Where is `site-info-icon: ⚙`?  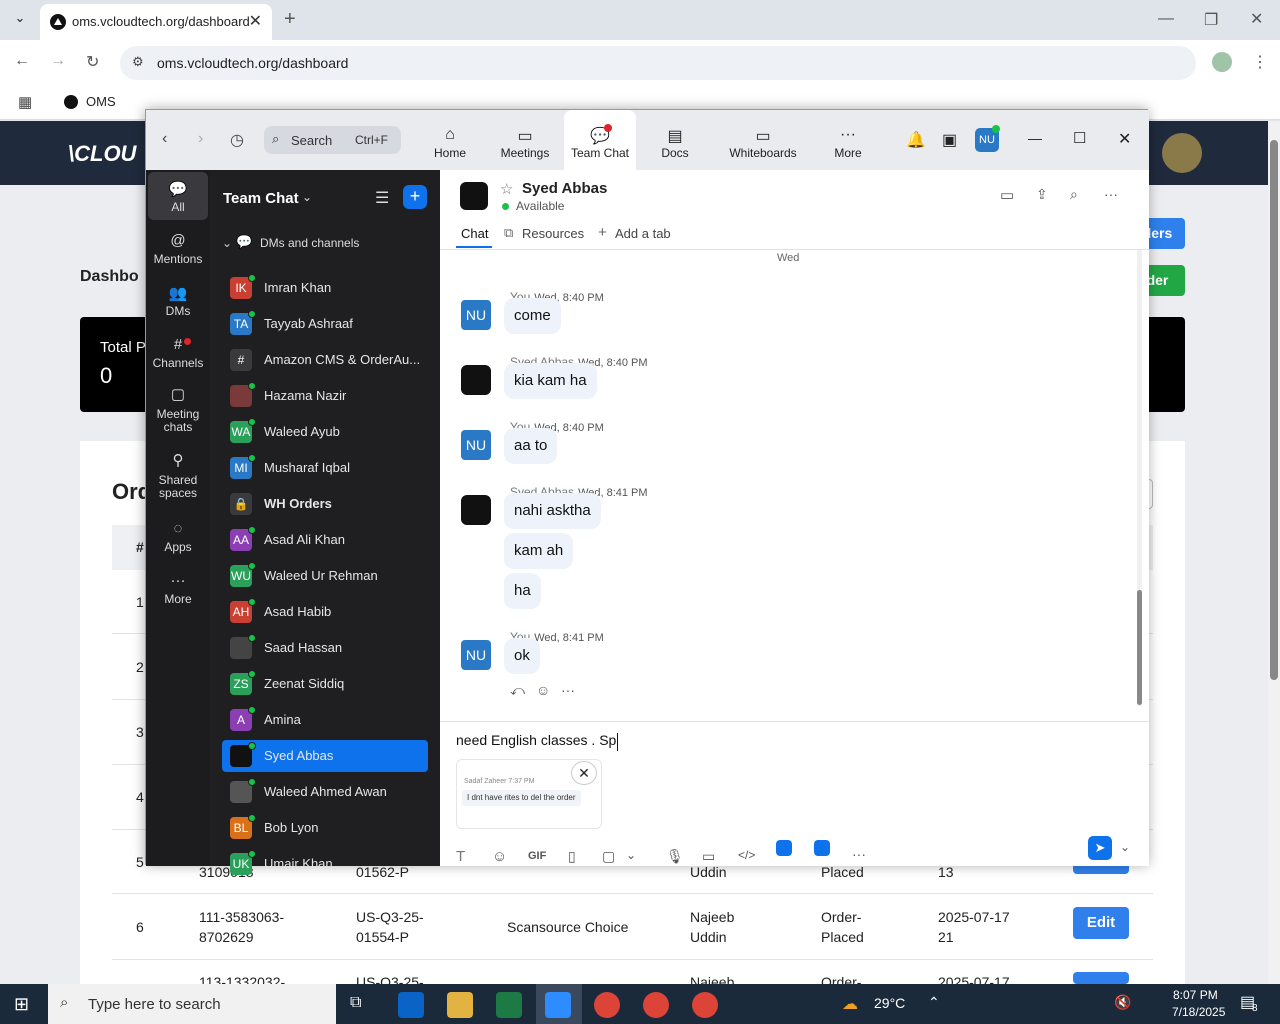 site-info-icon: ⚙ is located at coordinates (138, 62).